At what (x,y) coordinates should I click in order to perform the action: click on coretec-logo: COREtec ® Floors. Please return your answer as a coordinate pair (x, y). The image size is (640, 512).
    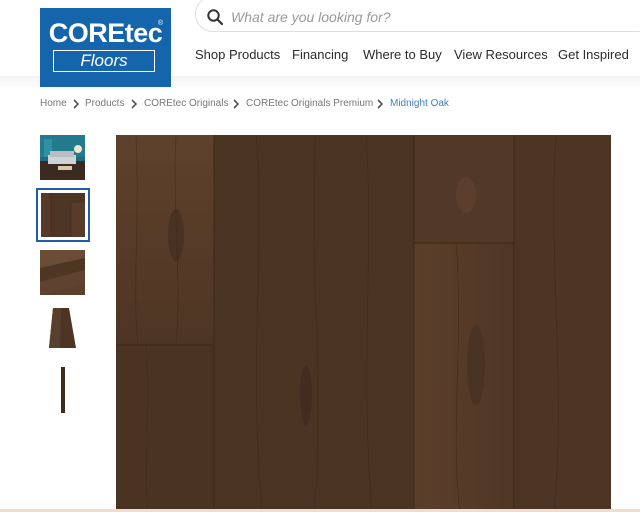
    Looking at the image, I should click on (105, 47).